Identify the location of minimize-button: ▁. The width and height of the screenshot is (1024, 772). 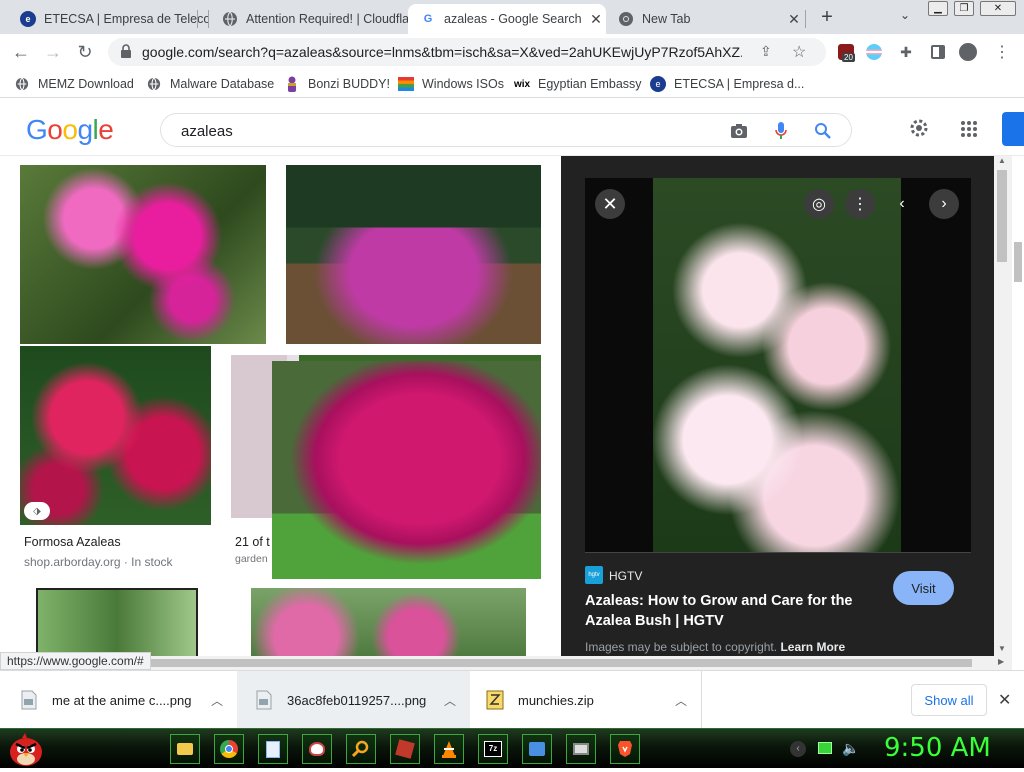
(938, 8).